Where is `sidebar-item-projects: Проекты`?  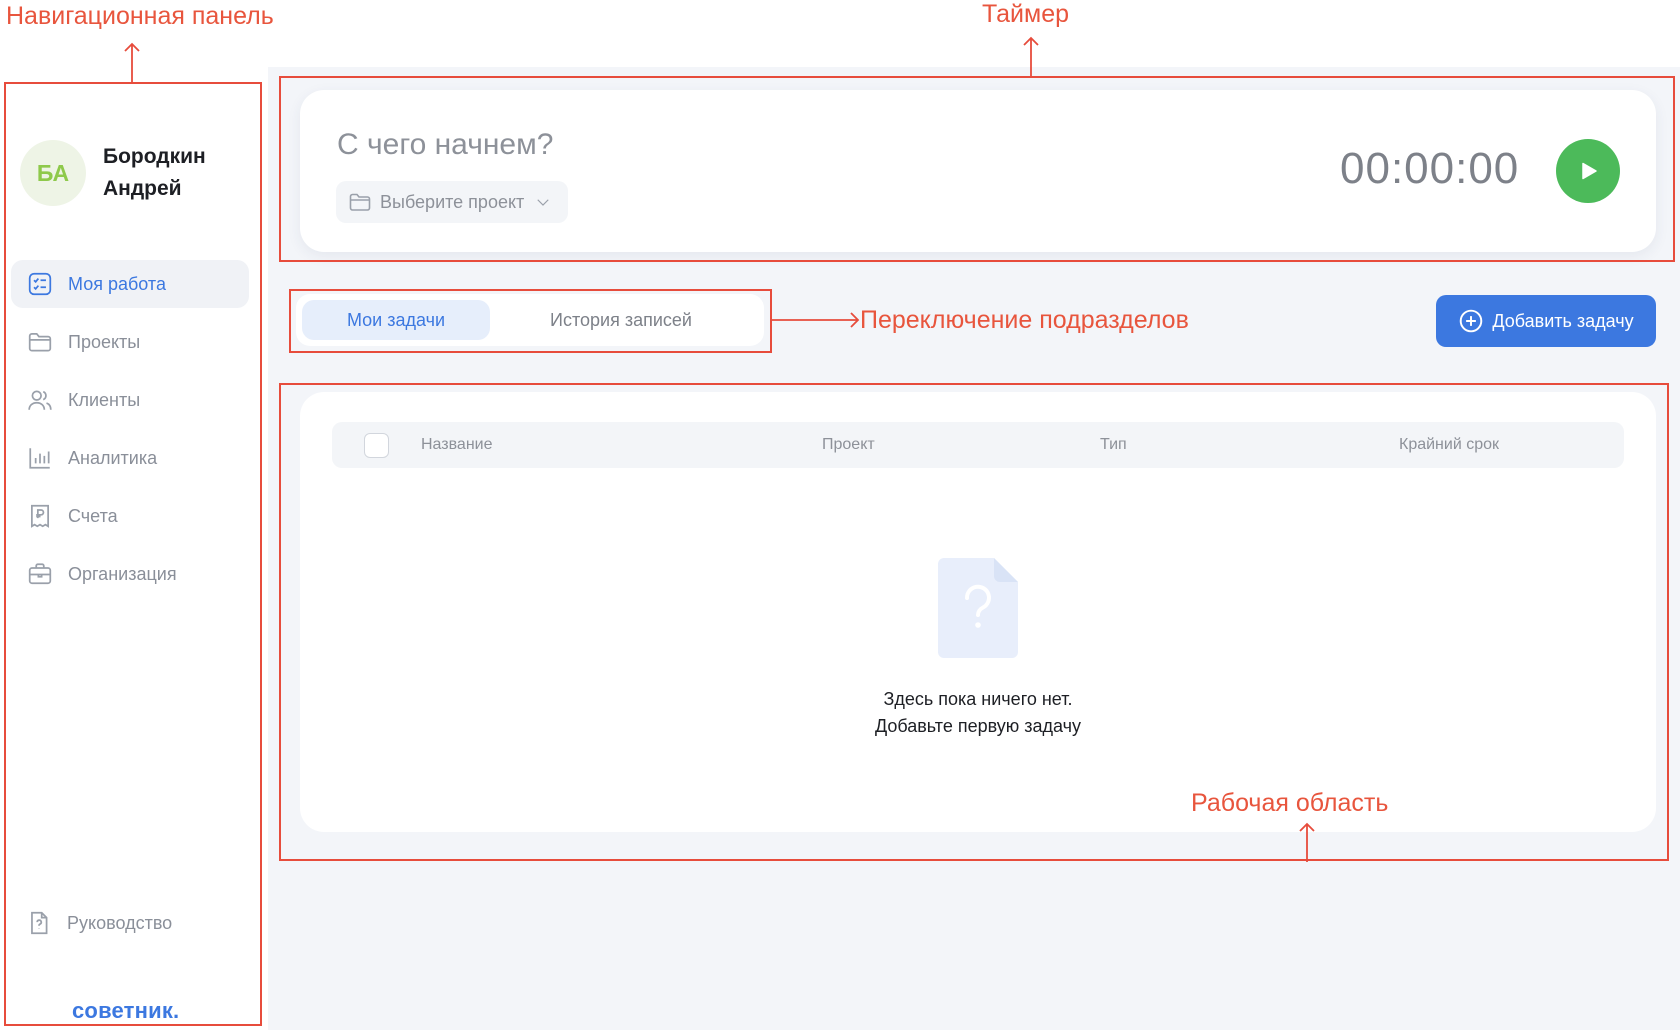 sidebar-item-projects: Проекты is located at coordinates (130, 342).